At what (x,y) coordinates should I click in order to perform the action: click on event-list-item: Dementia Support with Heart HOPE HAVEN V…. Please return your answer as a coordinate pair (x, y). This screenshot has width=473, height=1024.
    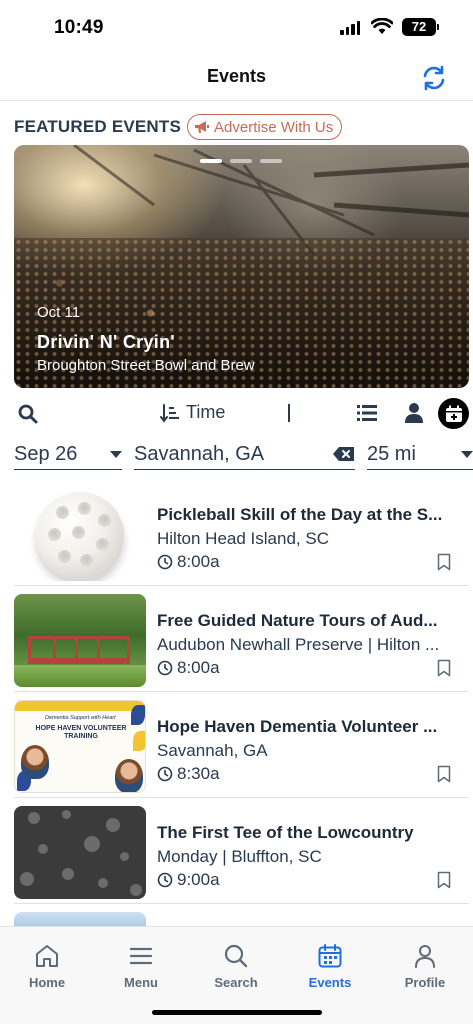
    Looking at the image, I should click on (241, 745).